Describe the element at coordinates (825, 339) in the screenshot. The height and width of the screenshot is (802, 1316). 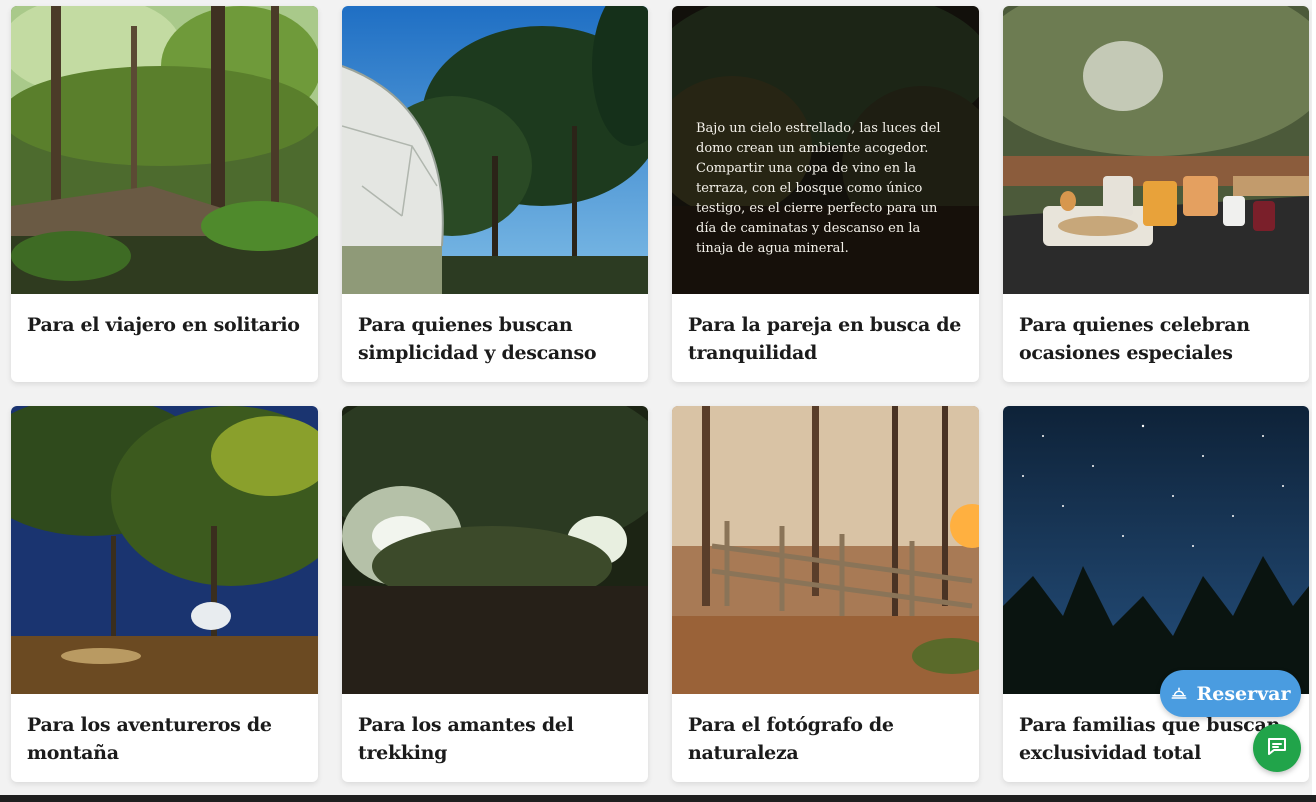
I see `card-title: Para la pareja en busca de tranquilidad` at that location.